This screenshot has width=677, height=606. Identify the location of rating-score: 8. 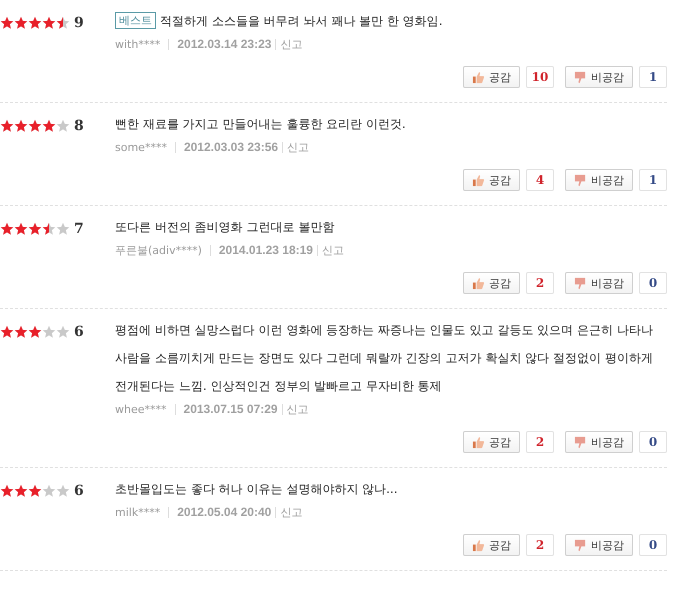
(79, 126).